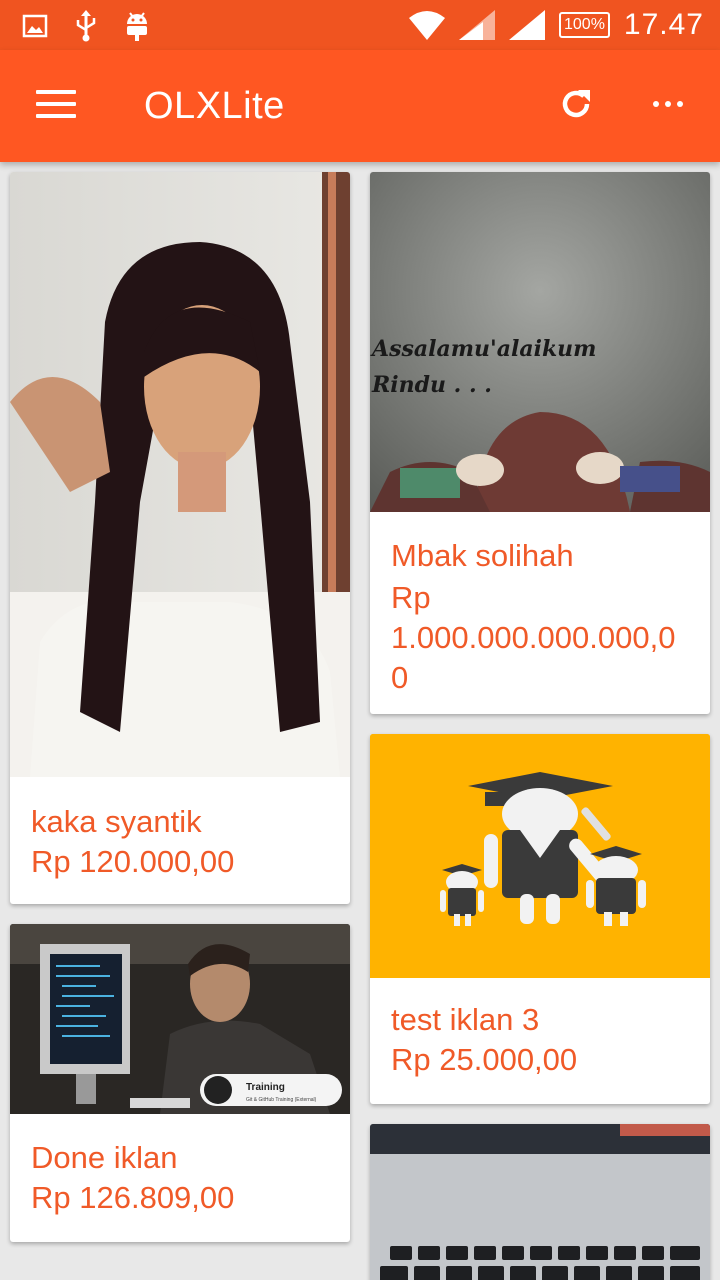 Image resolution: width=720 pixels, height=1280 pixels. I want to click on listing-card, so click(540, 1202).